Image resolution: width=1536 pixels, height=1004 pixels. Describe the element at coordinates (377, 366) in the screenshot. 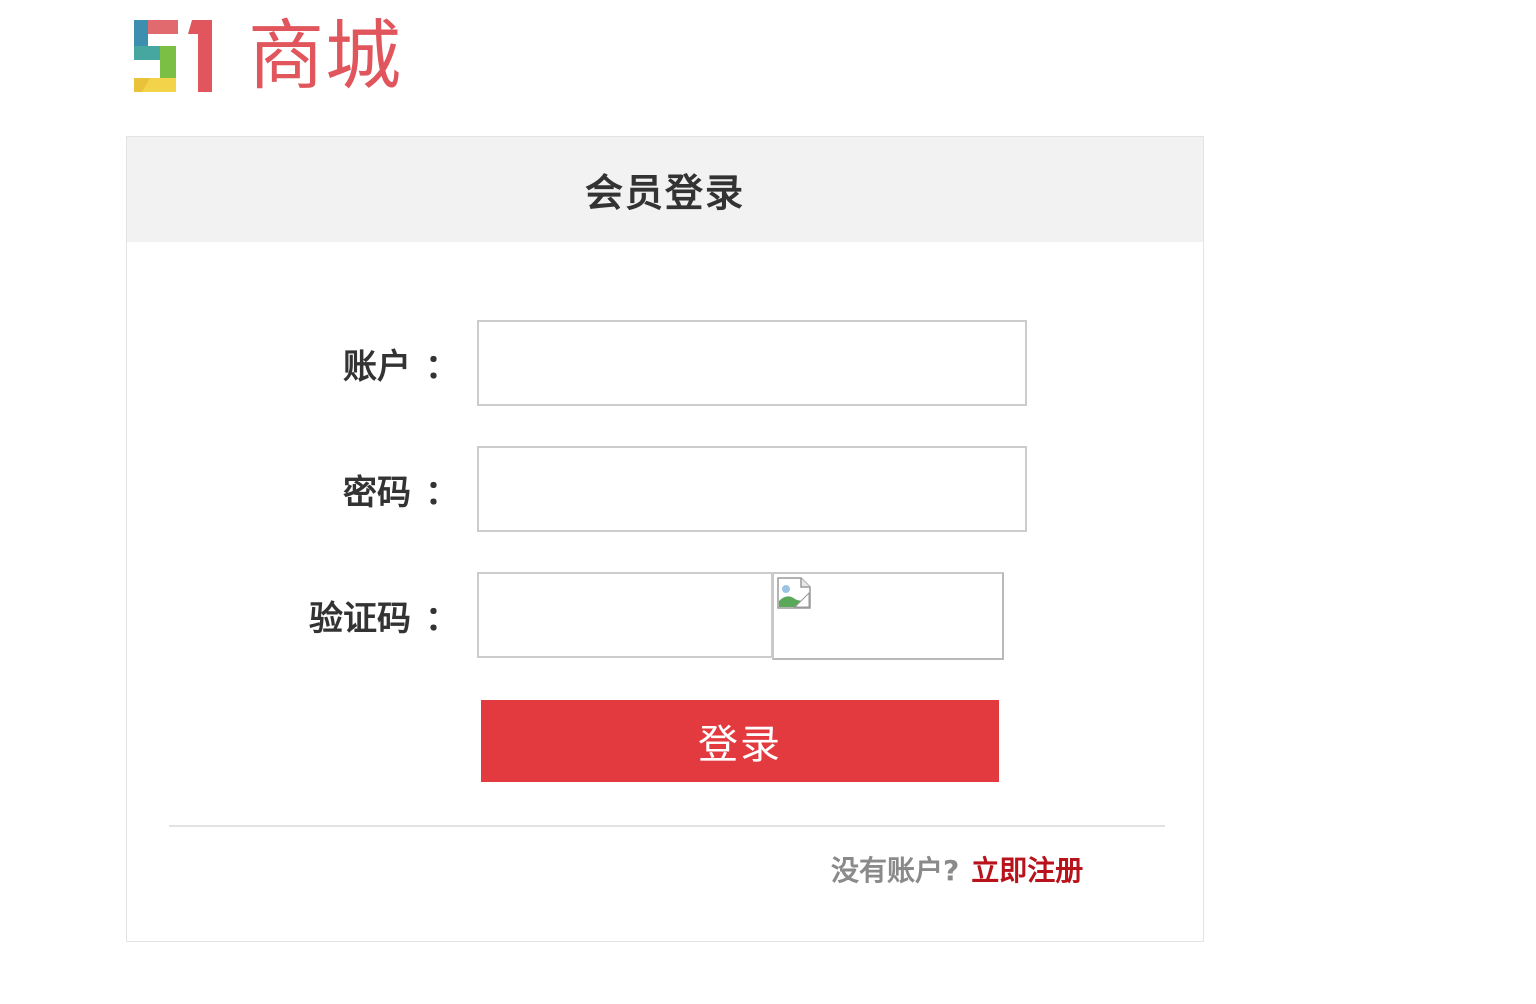

I see `account-label-text: 账户` at that location.